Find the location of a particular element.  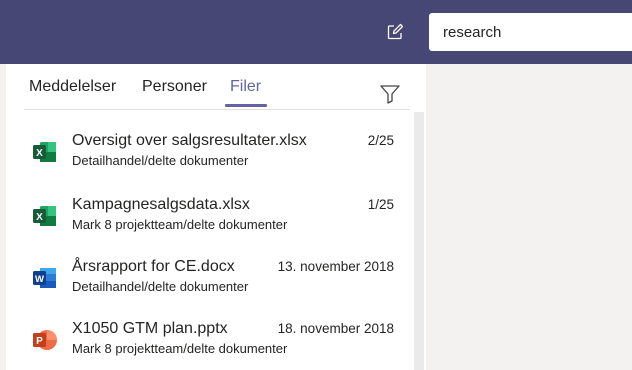

search-box is located at coordinates (530, 32).